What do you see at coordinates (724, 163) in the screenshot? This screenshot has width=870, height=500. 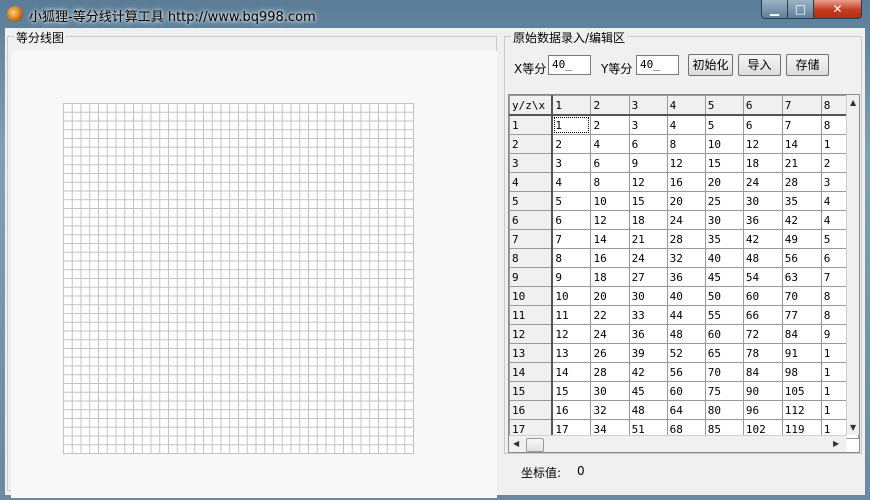 I see `table-cell: 15` at bounding box center [724, 163].